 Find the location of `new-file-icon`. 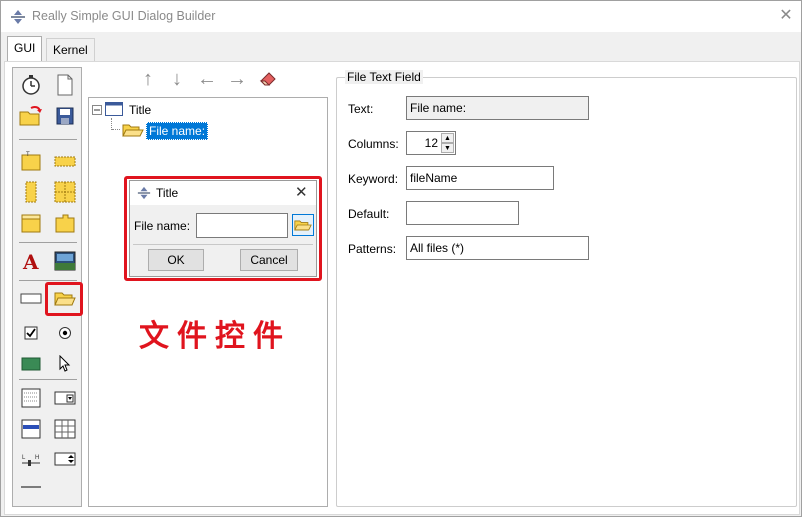

new-file-icon is located at coordinates (65, 85).